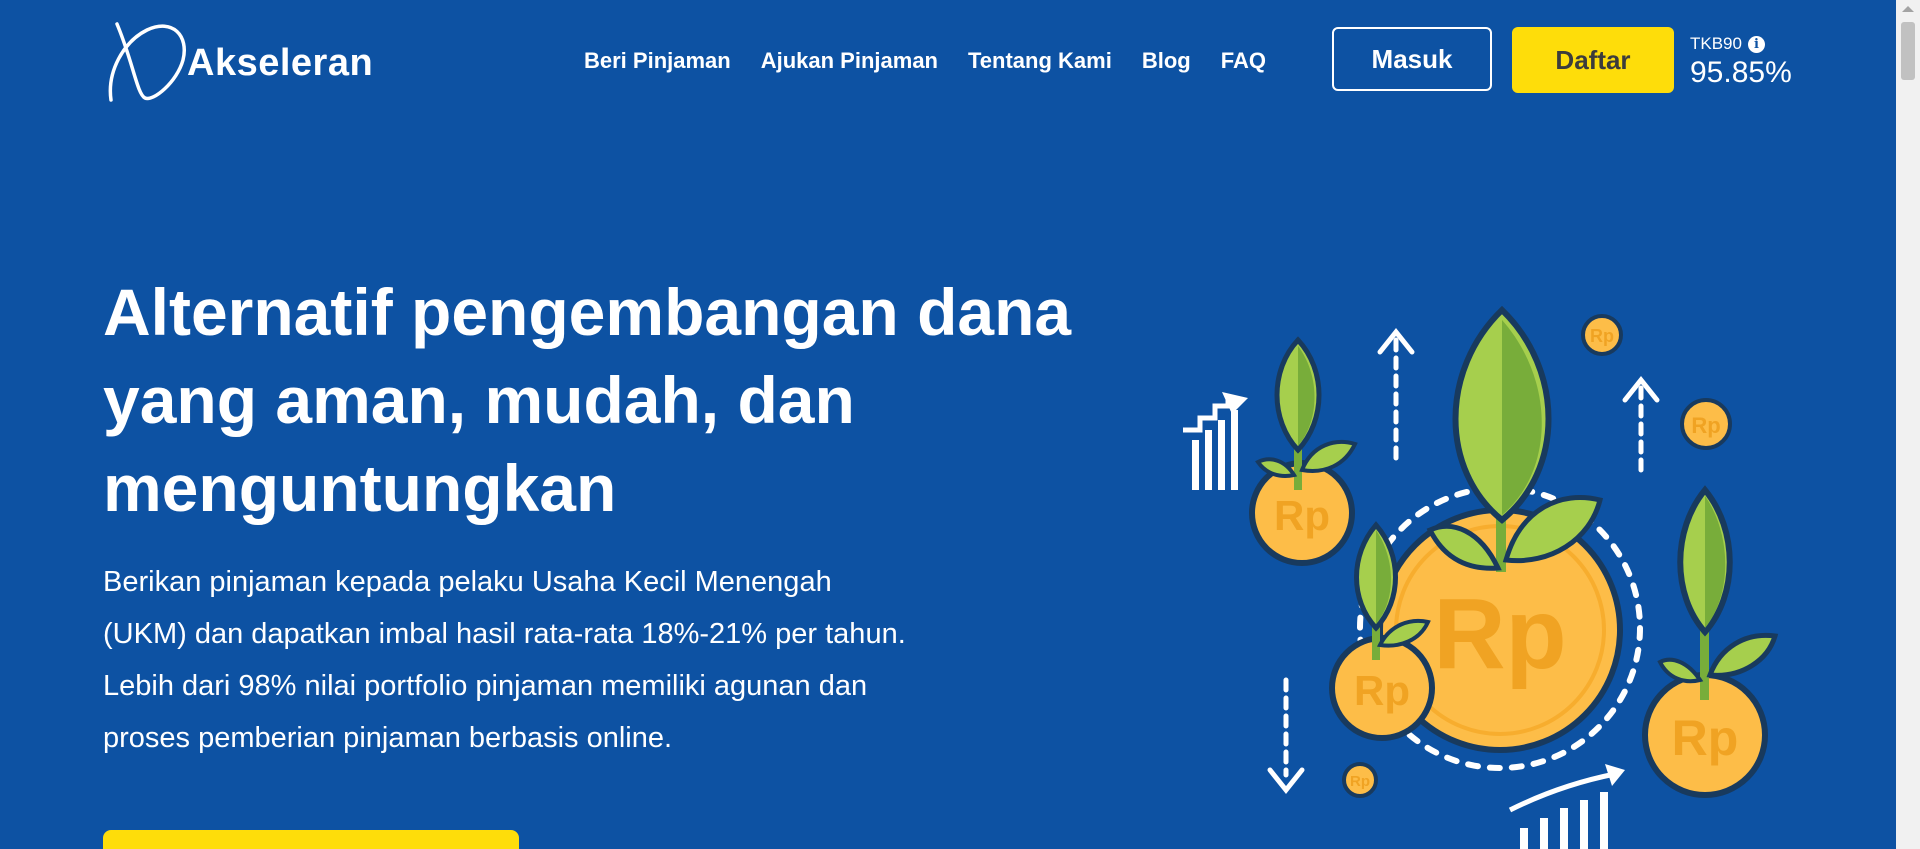  Describe the element at coordinates (657, 61) in the screenshot. I see `nav-item-beri-pinjaman: Beri Pinjaman` at that location.